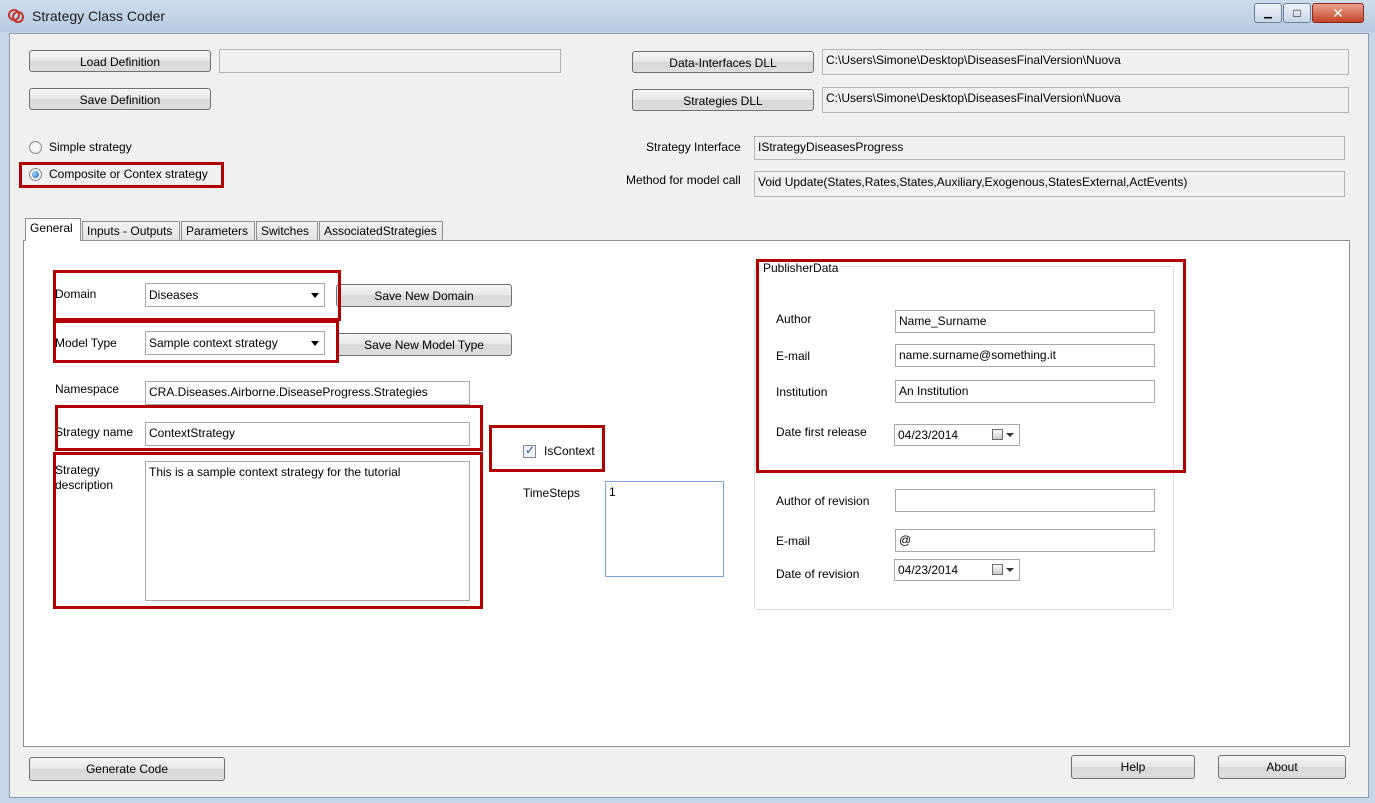 The height and width of the screenshot is (803, 1375). What do you see at coordinates (551, 493) in the screenshot?
I see `timesteps-label: TimeSteps` at bounding box center [551, 493].